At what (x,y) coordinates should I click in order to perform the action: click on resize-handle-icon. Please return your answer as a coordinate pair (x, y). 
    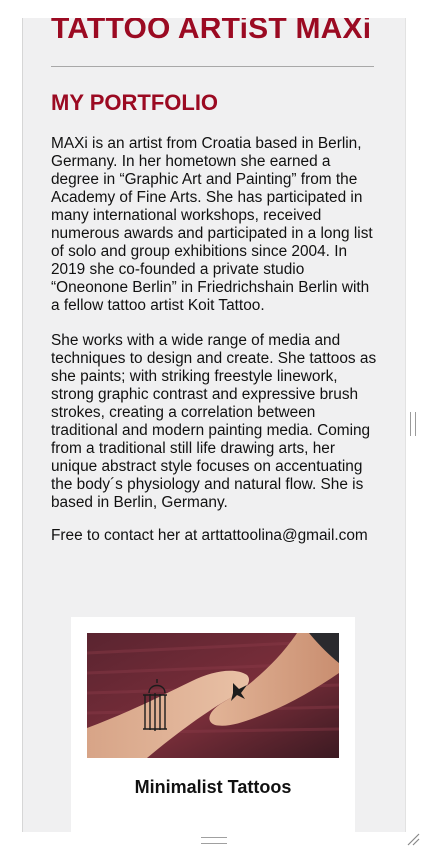
    Looking at the image, I should click on (413, 839).